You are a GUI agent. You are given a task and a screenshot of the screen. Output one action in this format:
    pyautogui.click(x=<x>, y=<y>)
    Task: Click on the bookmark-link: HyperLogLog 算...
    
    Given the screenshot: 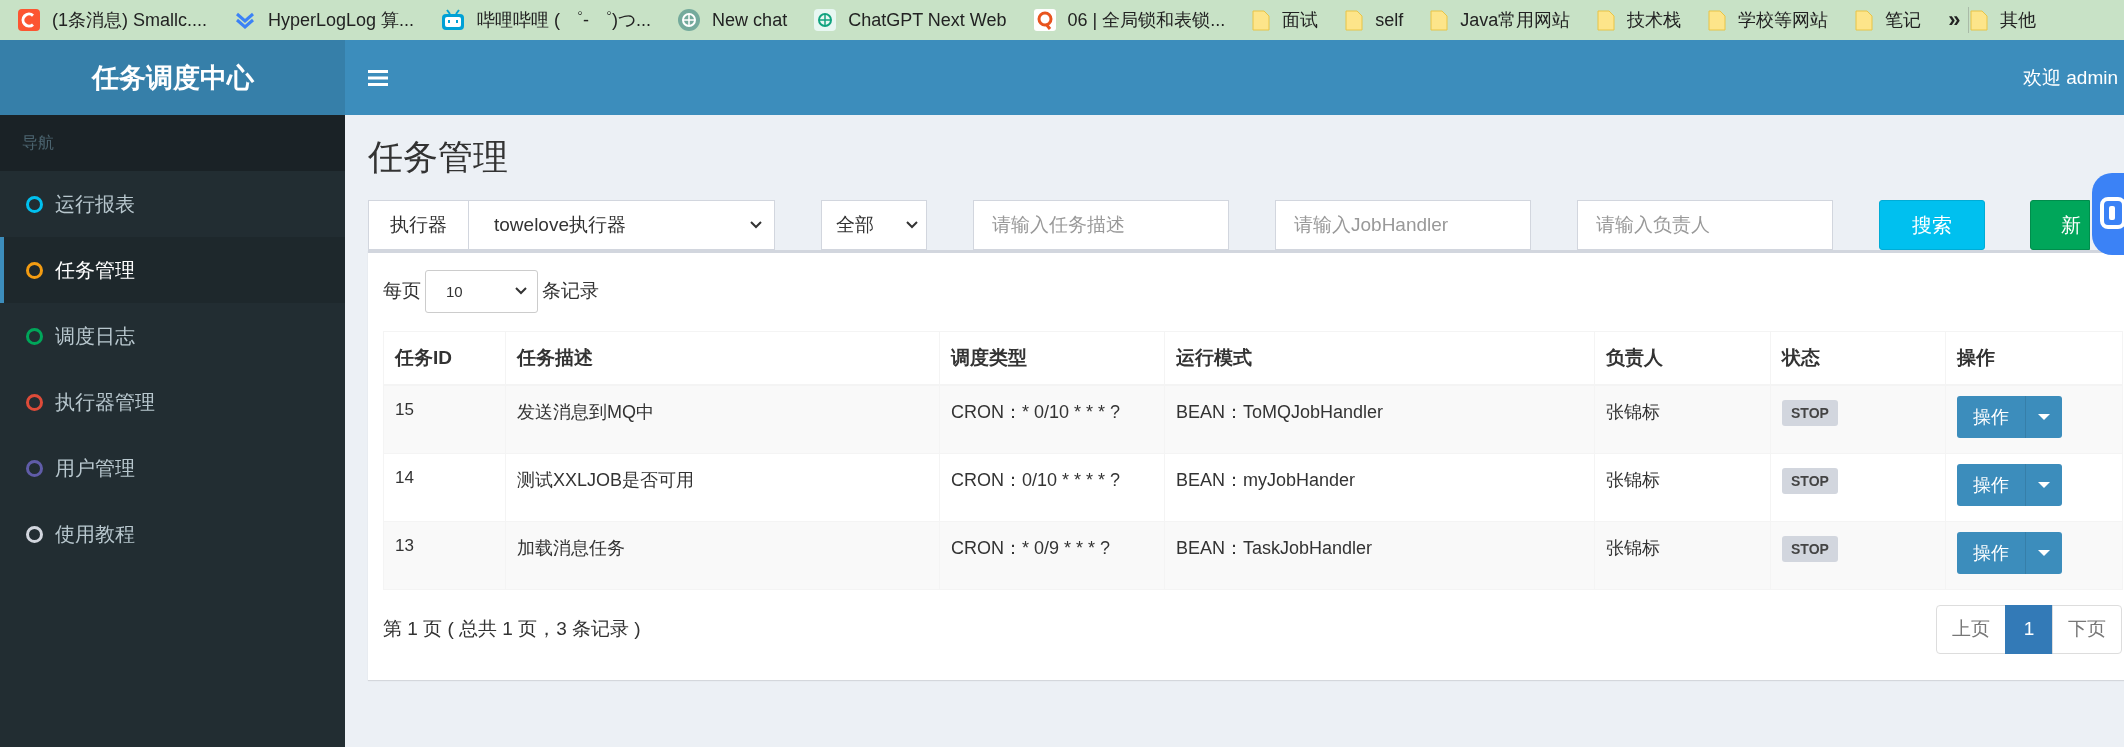 What is the action you would take?
    pyautogui.click(x=341, y=20)
    